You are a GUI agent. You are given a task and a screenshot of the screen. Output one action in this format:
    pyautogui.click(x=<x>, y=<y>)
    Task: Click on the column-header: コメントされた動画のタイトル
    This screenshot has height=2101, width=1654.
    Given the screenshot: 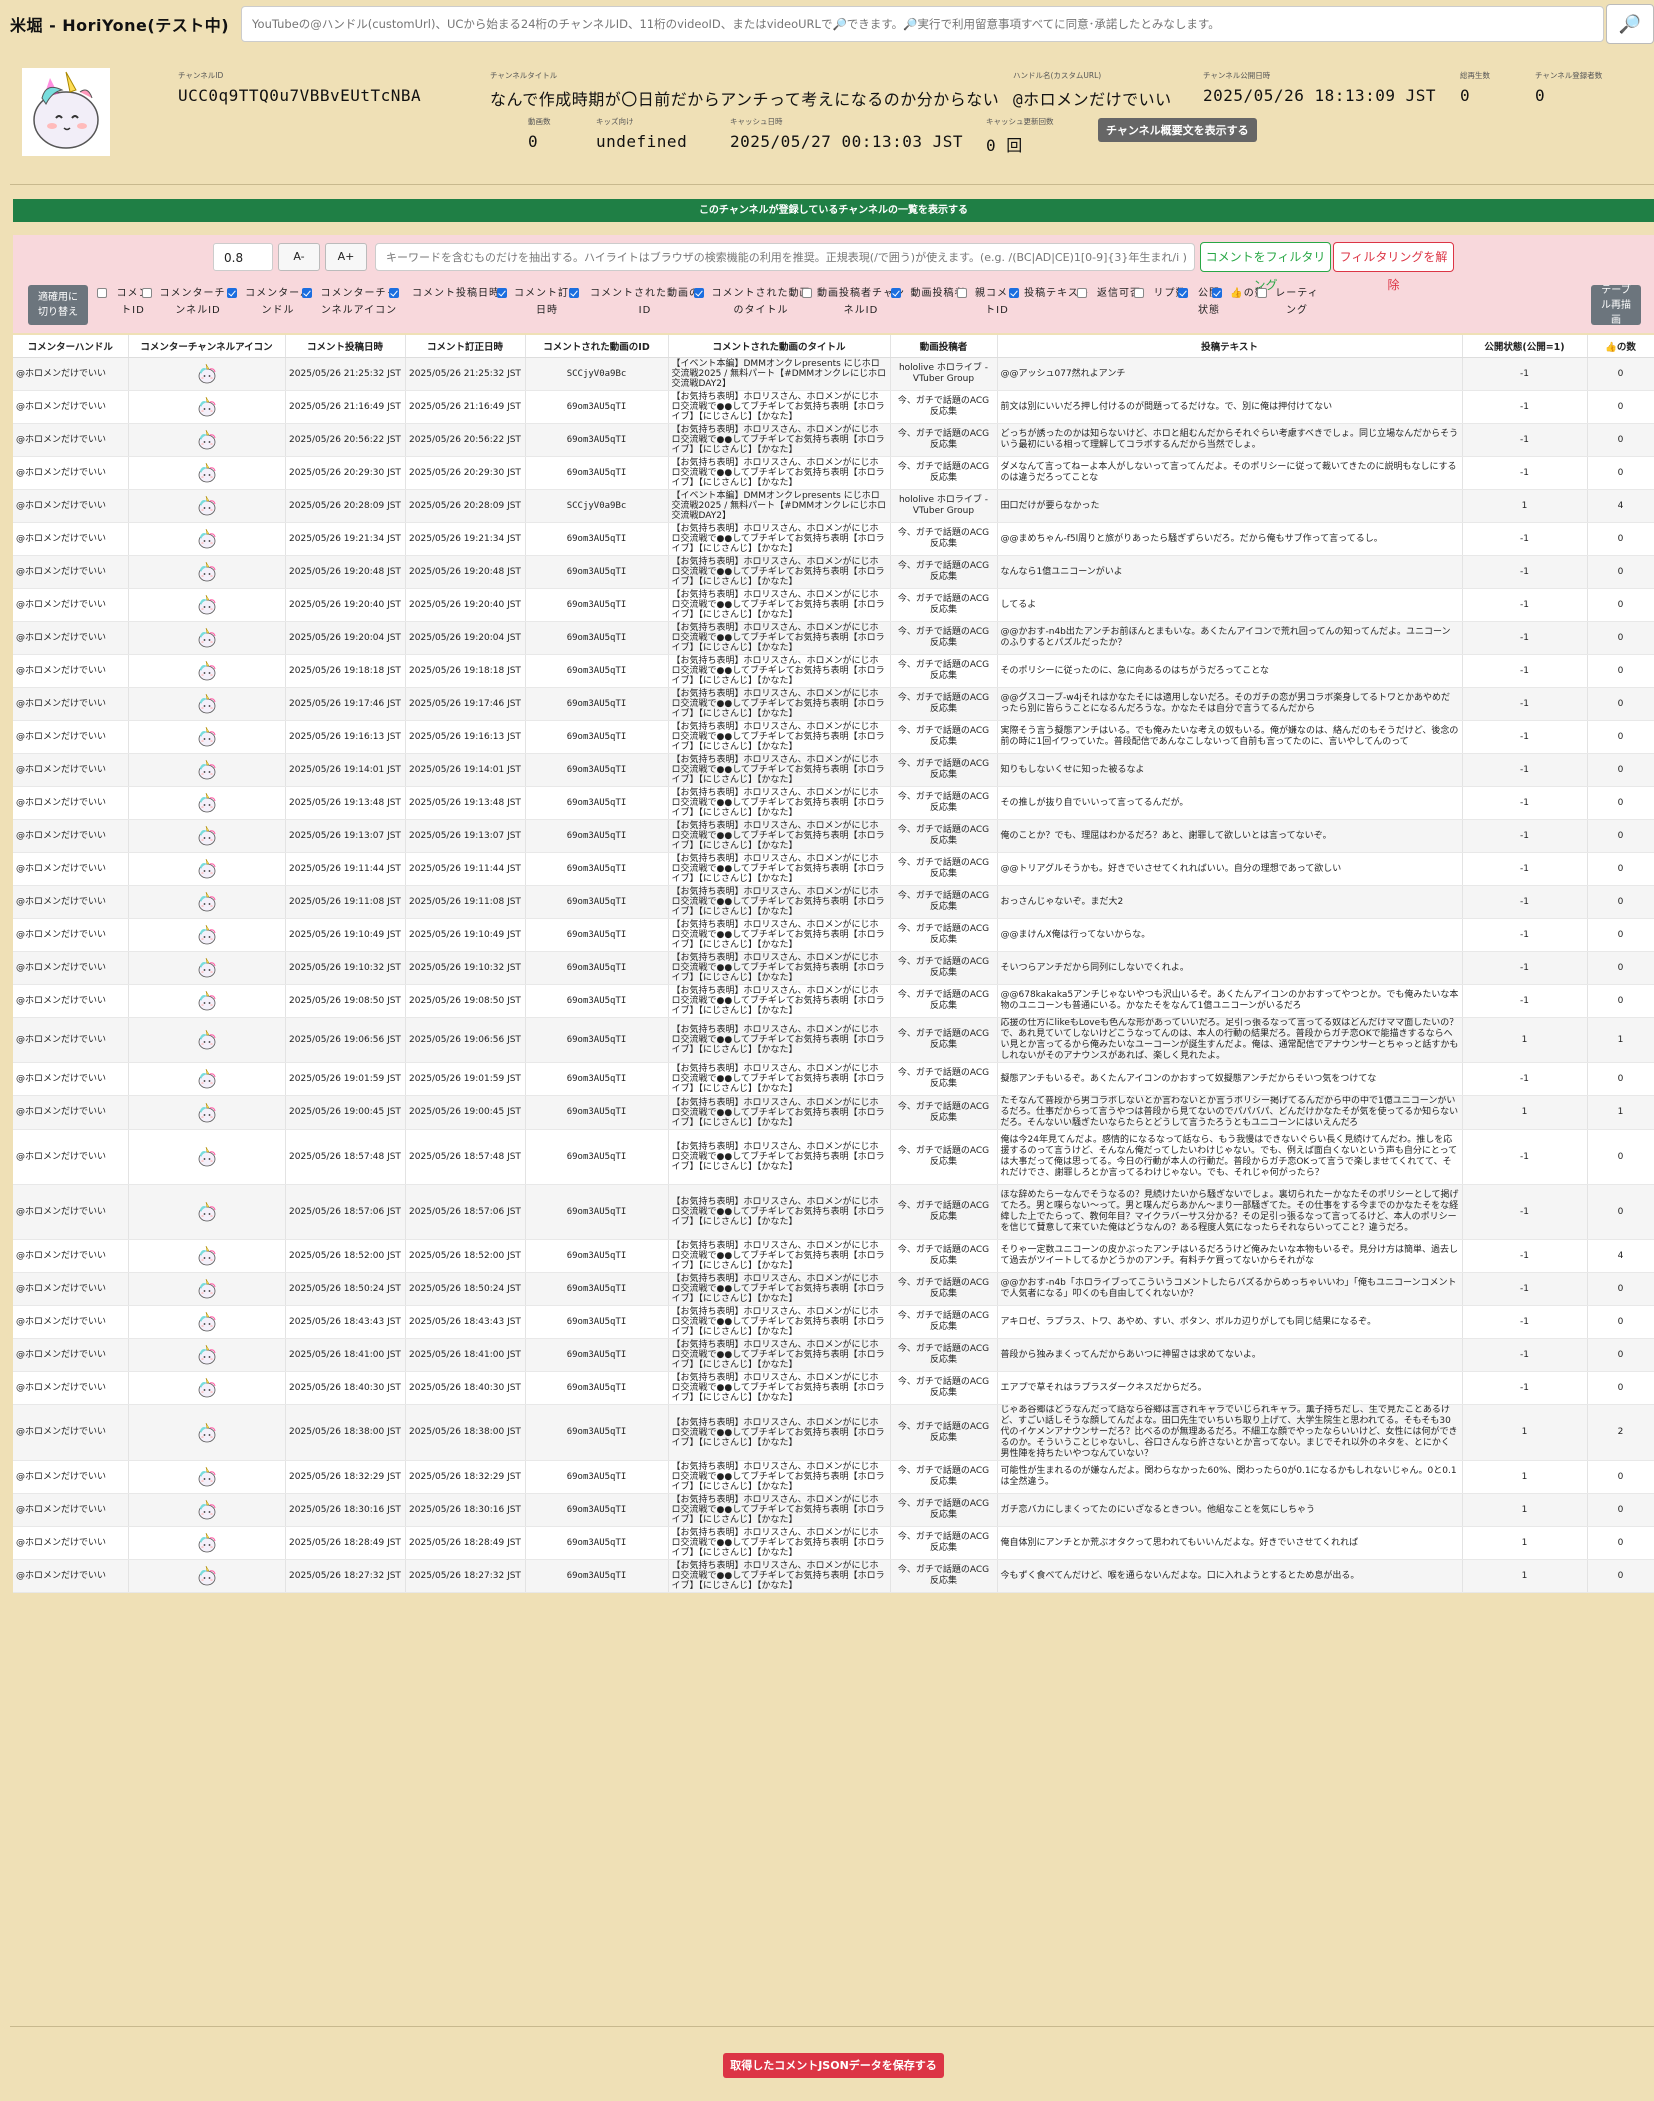 What is the action you would take?
    pyautogui.click(x=779, y=346)
    